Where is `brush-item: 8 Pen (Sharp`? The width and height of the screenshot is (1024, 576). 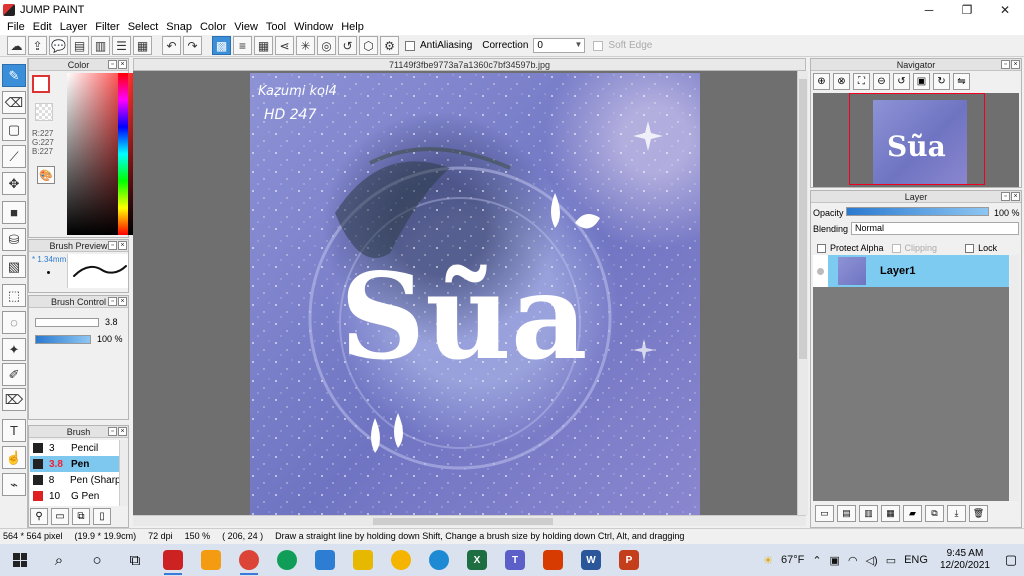 brush-item: 8 Pen (Sharp is located at coordinates (74, 480).